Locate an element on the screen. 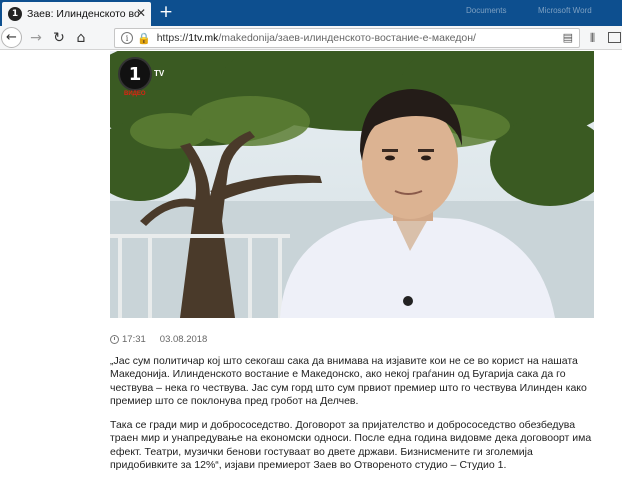 This screenshot has width=622, height=485. channel-logo-icon: 1 is located at coordinates (135, 74).